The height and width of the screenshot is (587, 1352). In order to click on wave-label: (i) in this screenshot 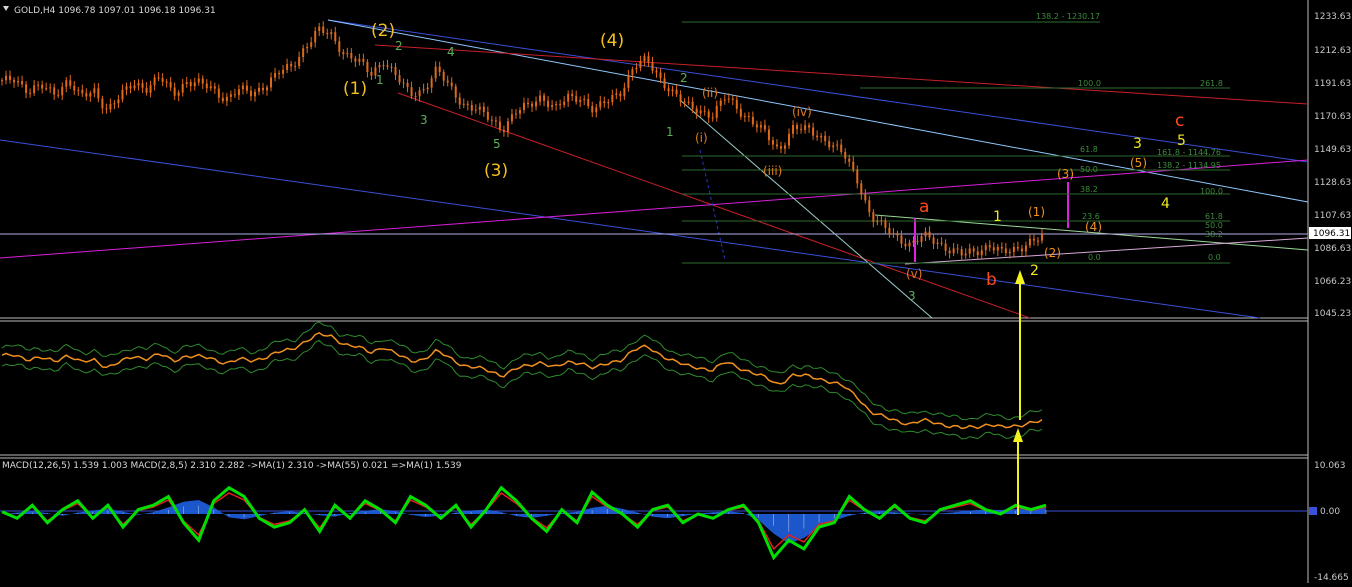, I will do `click(701, 138)`.